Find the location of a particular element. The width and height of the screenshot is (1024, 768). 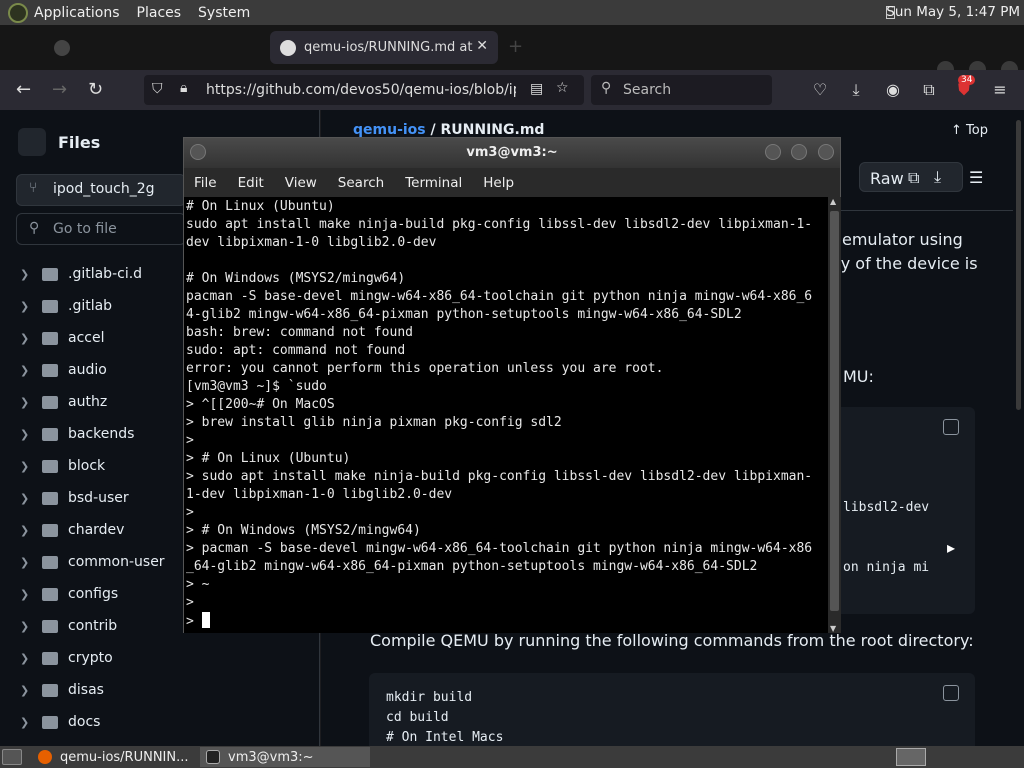

extensions-icon: ⧉ is located at coordinates (929, 90).